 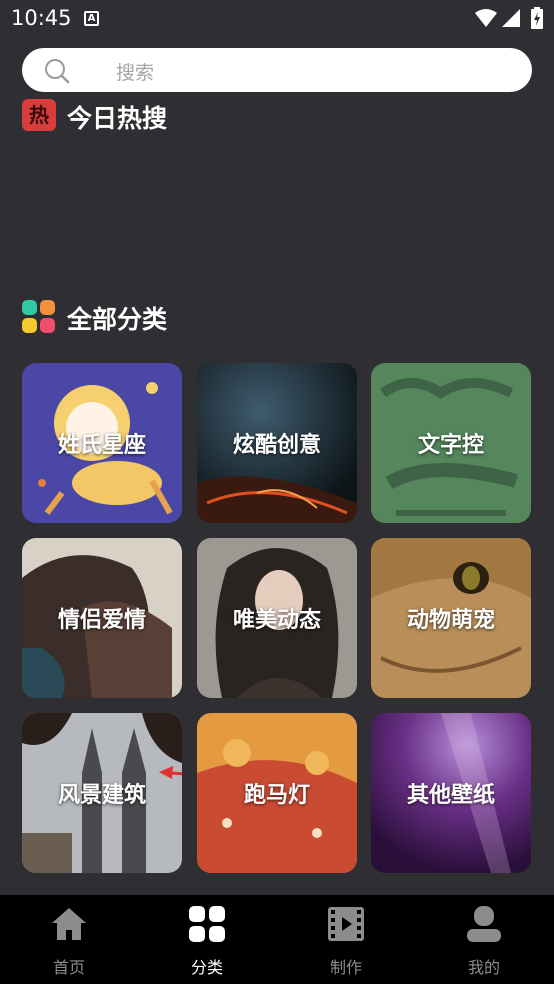 I want to click on nav-category: 分类, so click(x=207, y=939).